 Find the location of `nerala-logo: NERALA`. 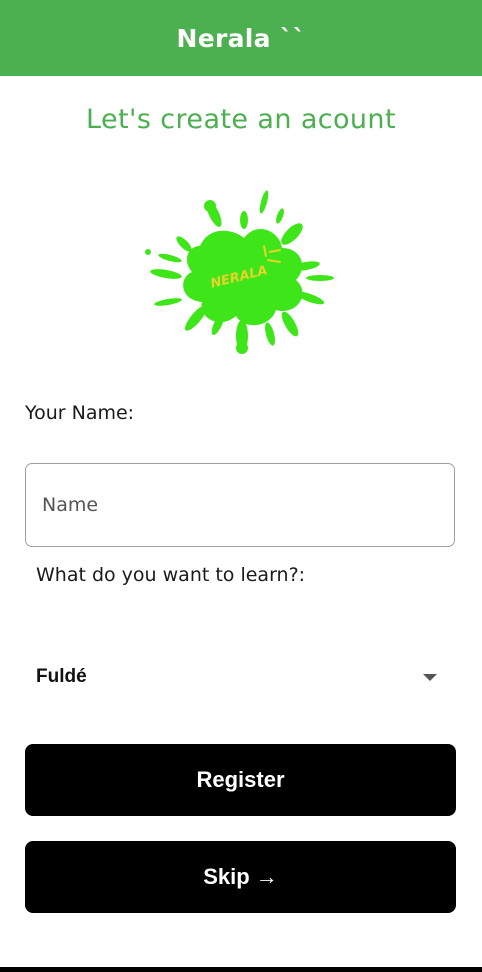

nerala-logo: NERALA is located at coordinates (239, 272).